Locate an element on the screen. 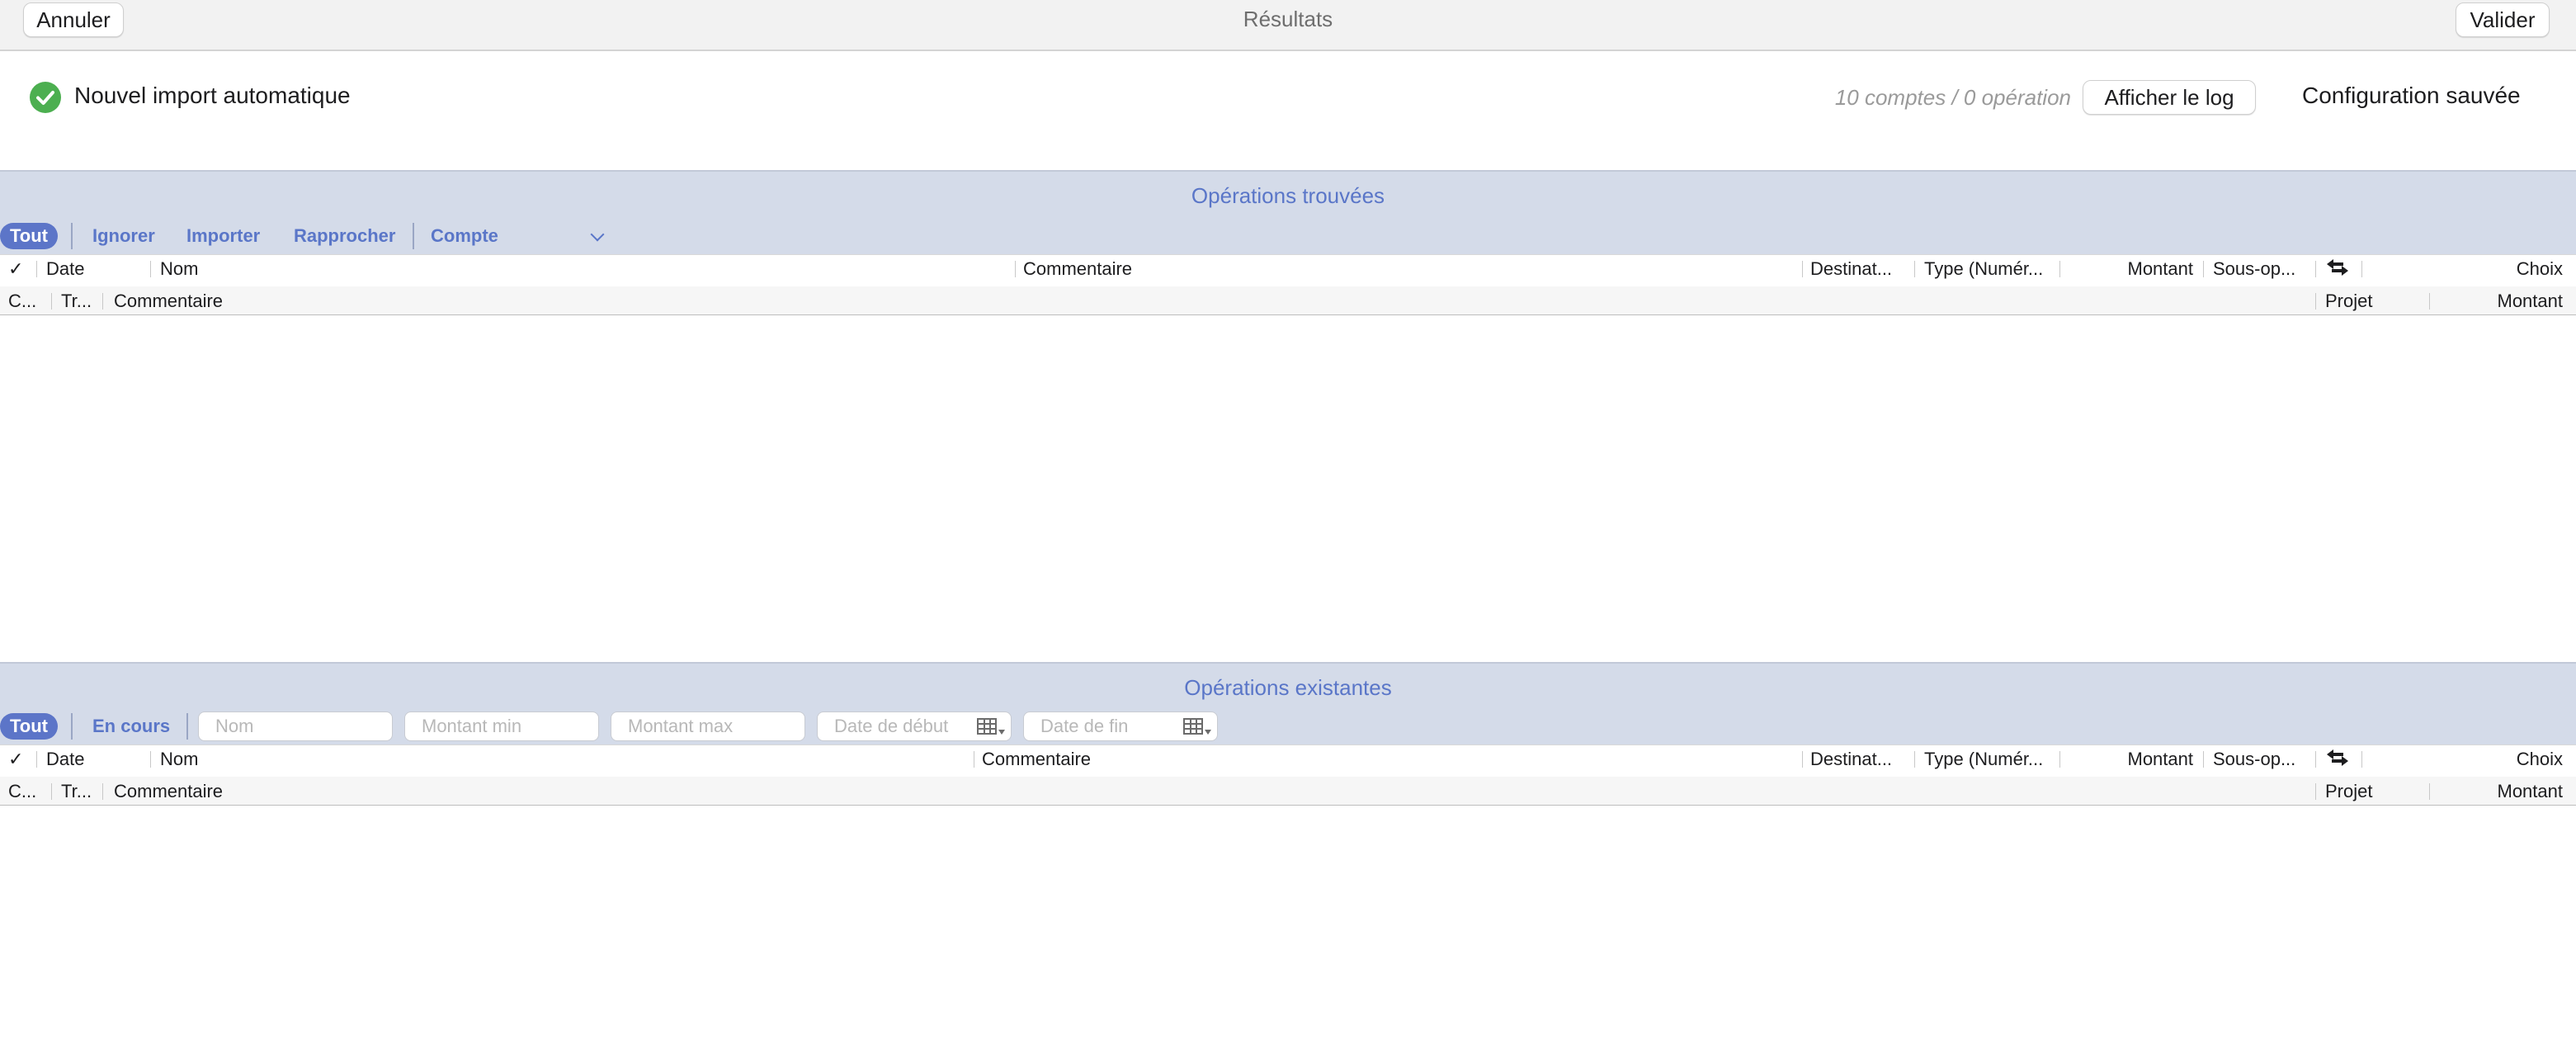 The width and height of the screenshot is (2576, 1040). accounts-operations-count: 10 comptes / 0 opération is located at coordinates (1952, 97).